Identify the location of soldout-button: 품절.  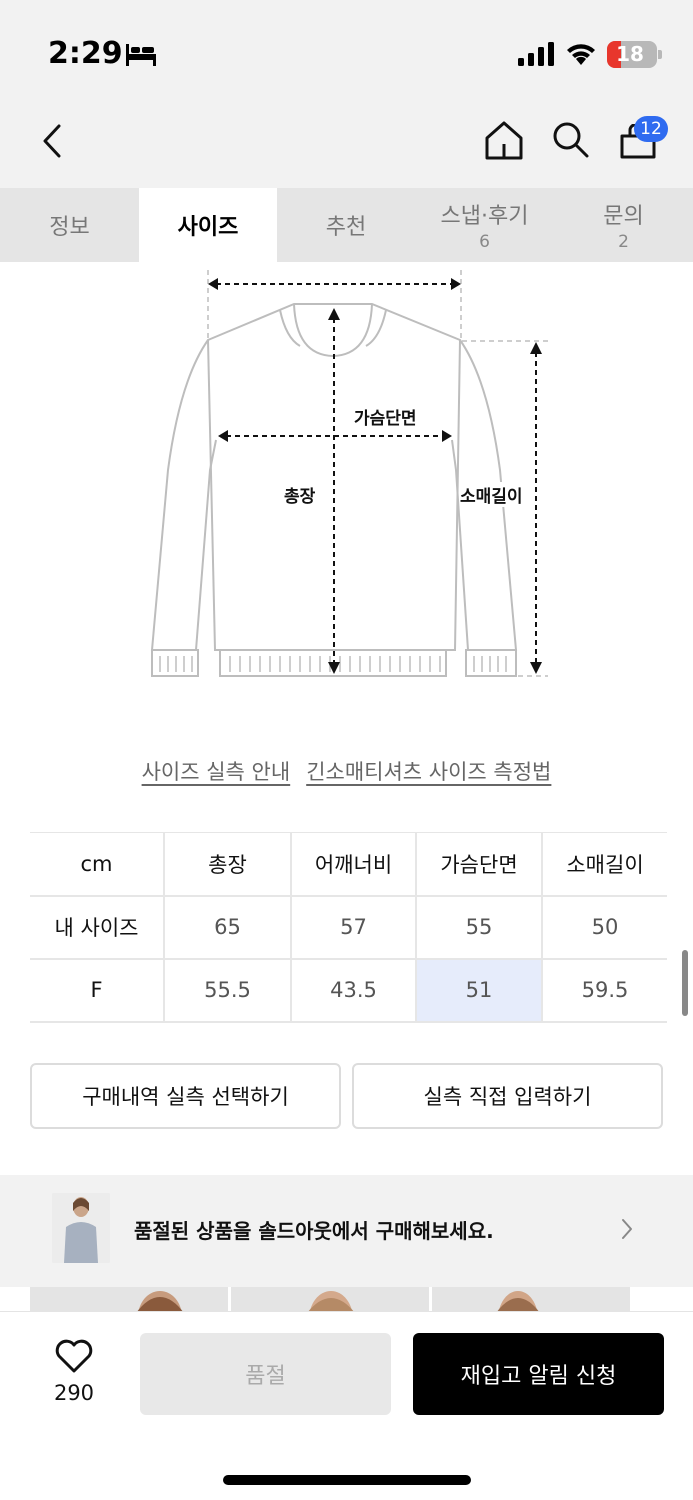
(265, 1374).